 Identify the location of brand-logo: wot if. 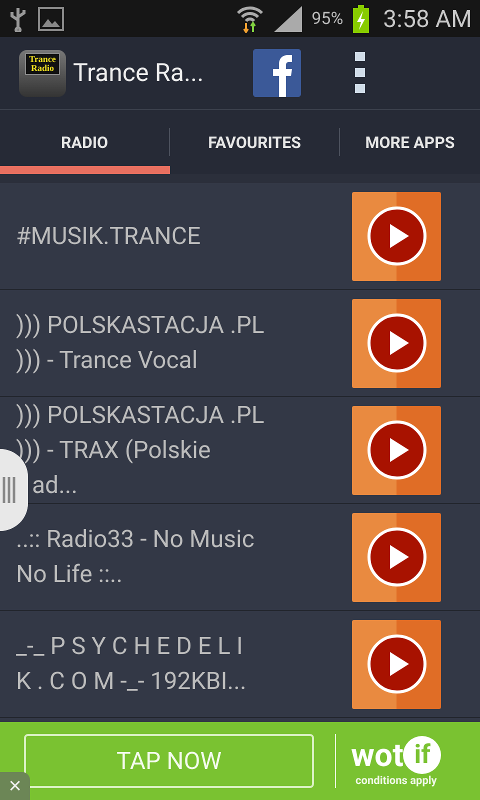
(396, 755).